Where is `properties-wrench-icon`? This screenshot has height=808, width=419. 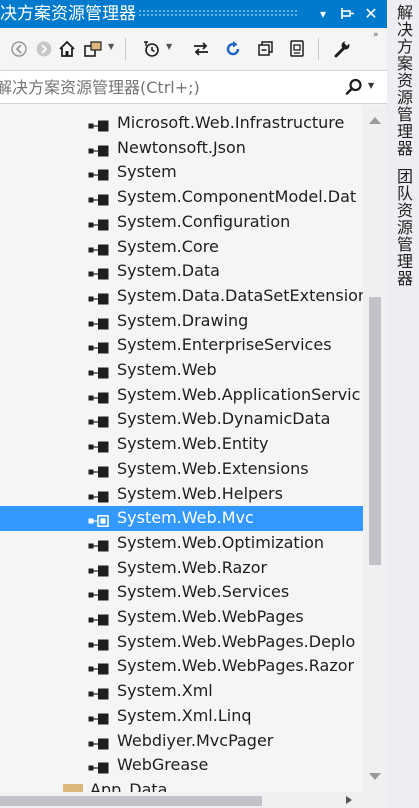
properties-wrench-icon is located at coordinates (342, 49).